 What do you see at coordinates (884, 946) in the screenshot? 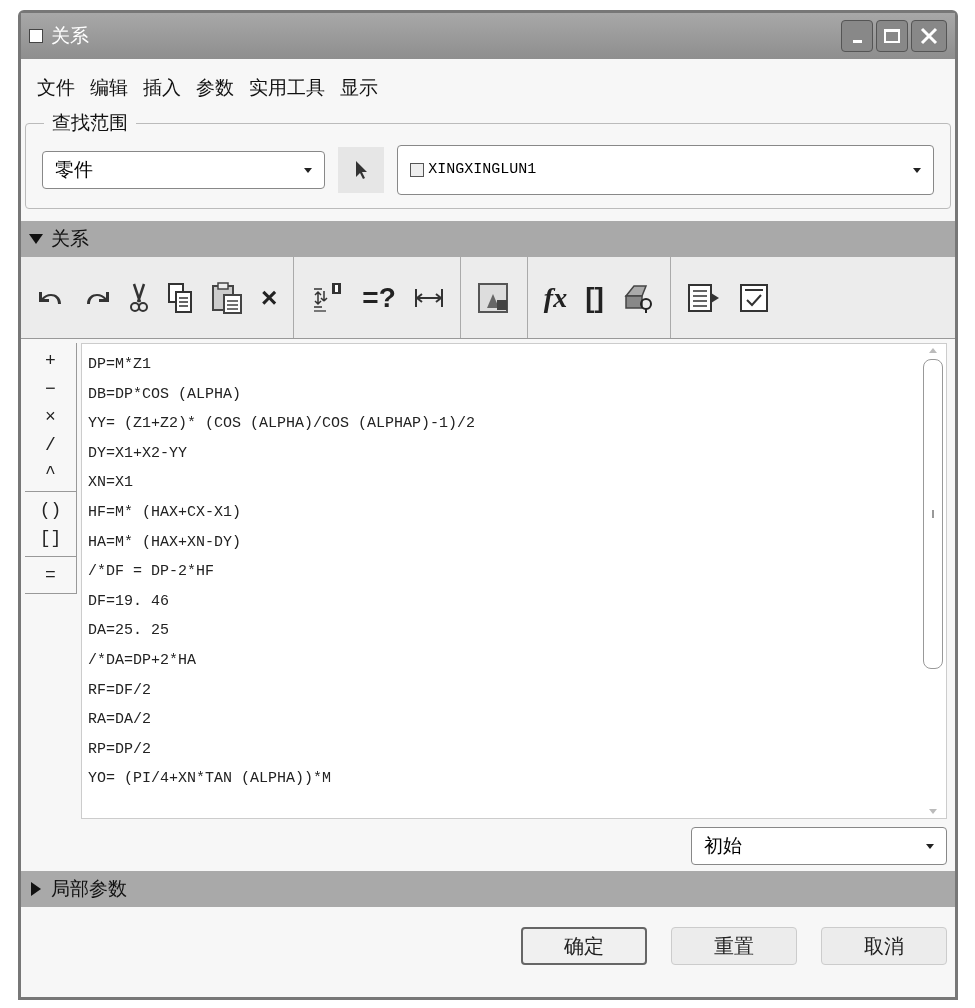
I see `dialog-button: 取消` at bounding box center [884, 946].